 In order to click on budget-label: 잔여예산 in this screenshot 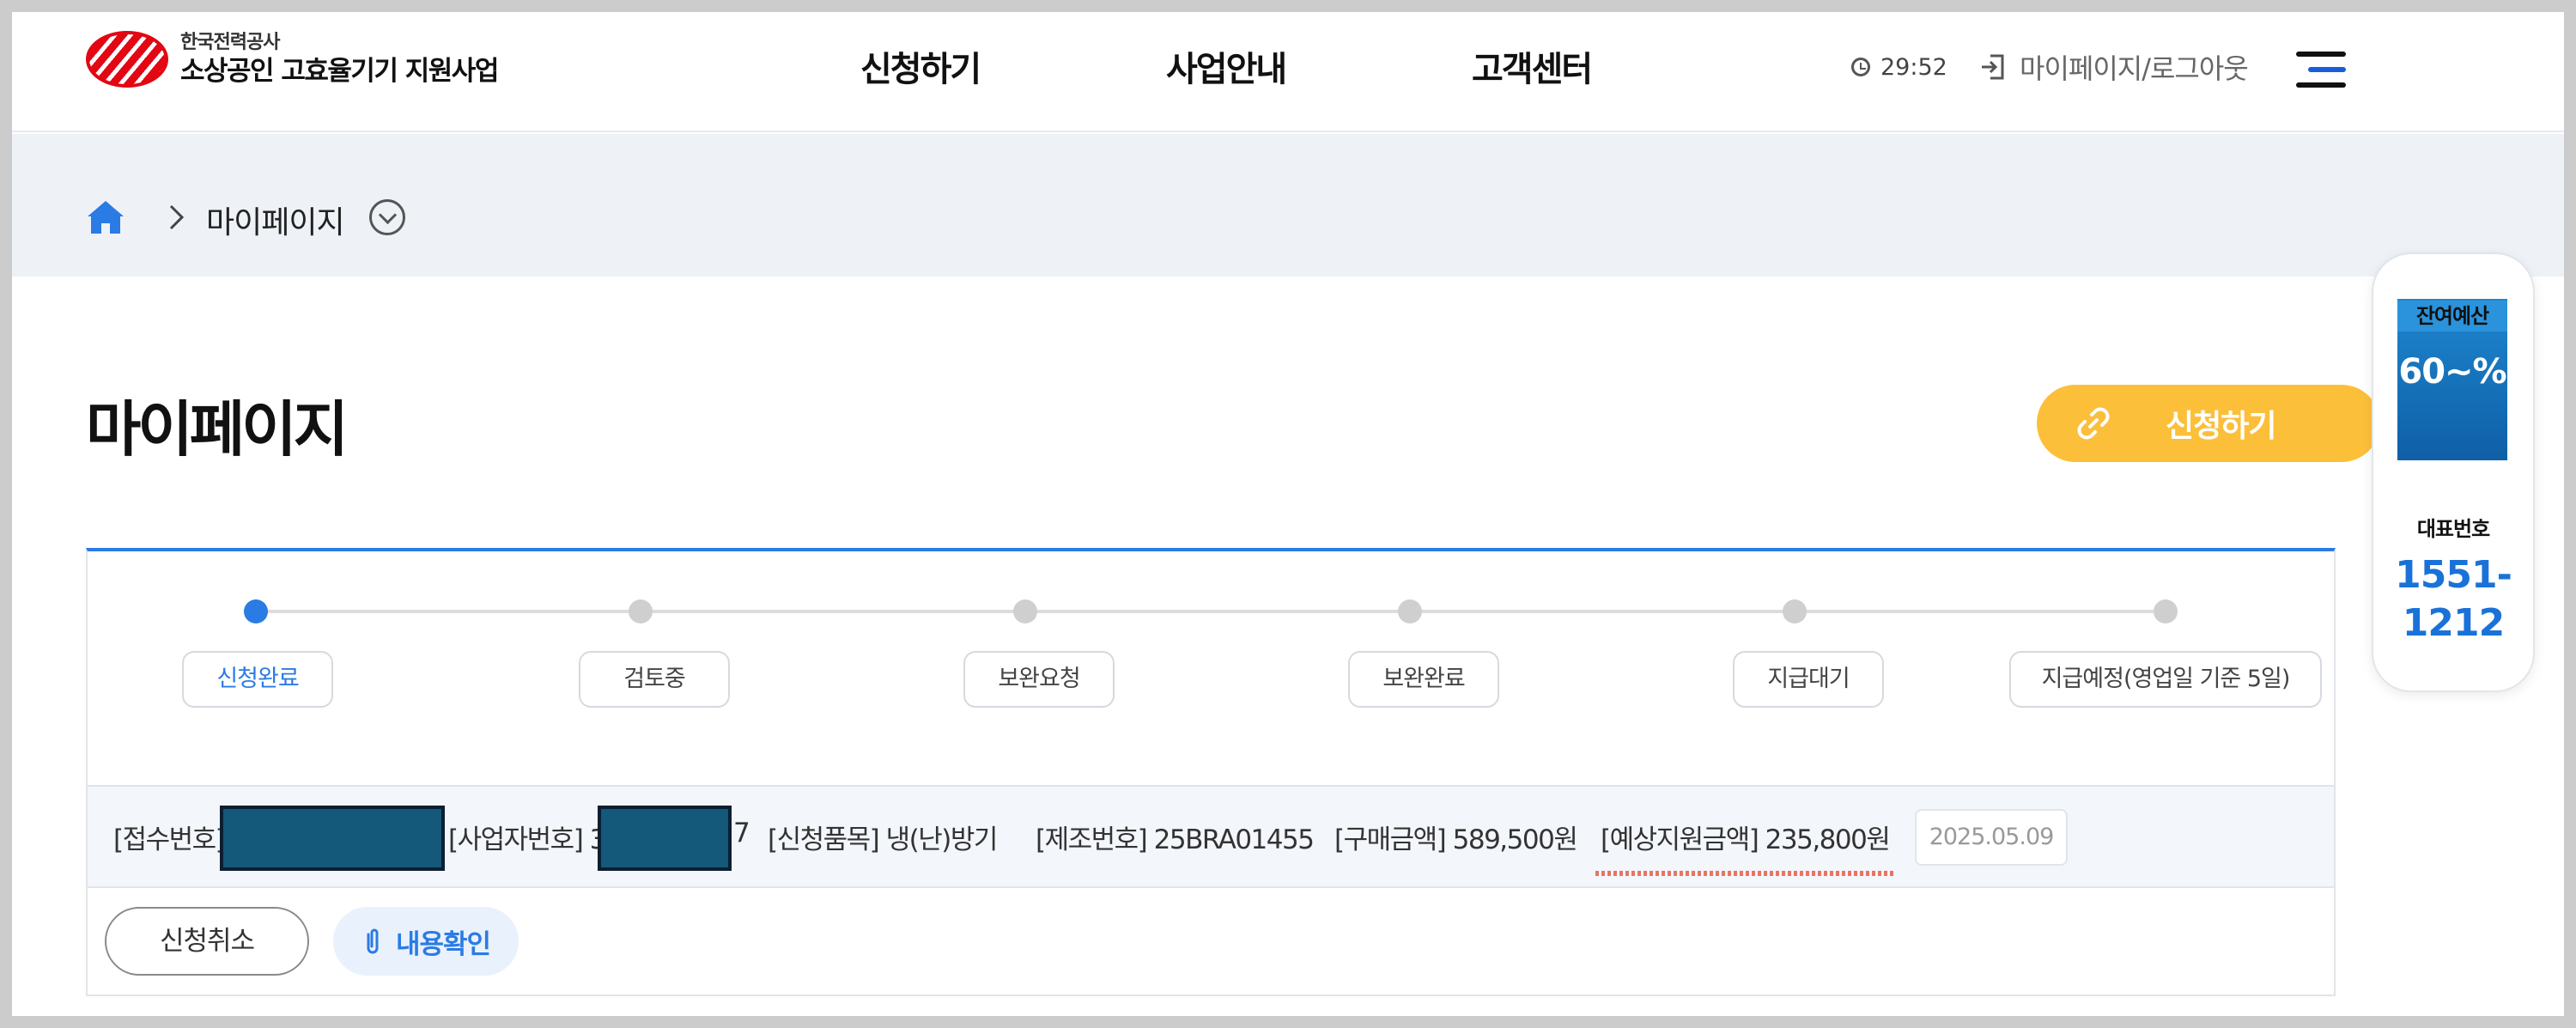, I will do `click(2452, 316)`.